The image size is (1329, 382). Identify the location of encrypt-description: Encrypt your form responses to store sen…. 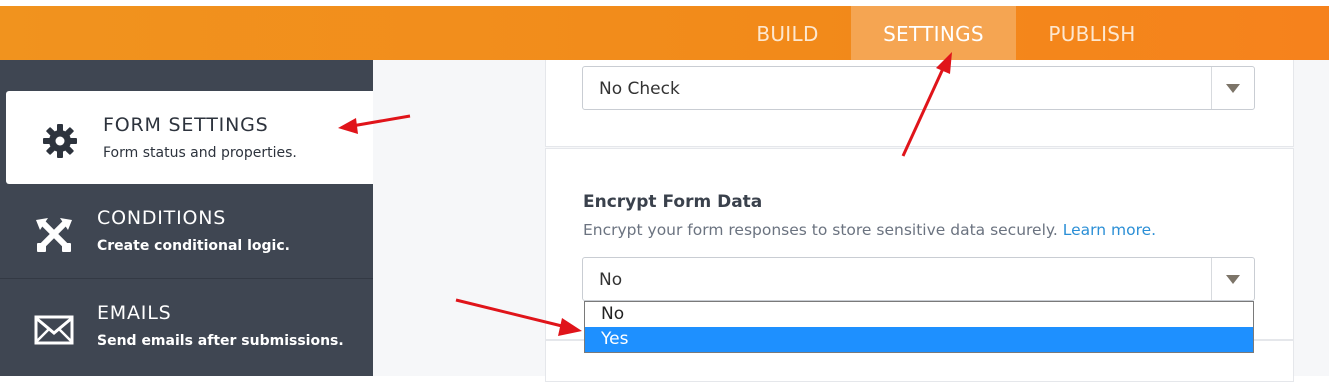
(869, 230).